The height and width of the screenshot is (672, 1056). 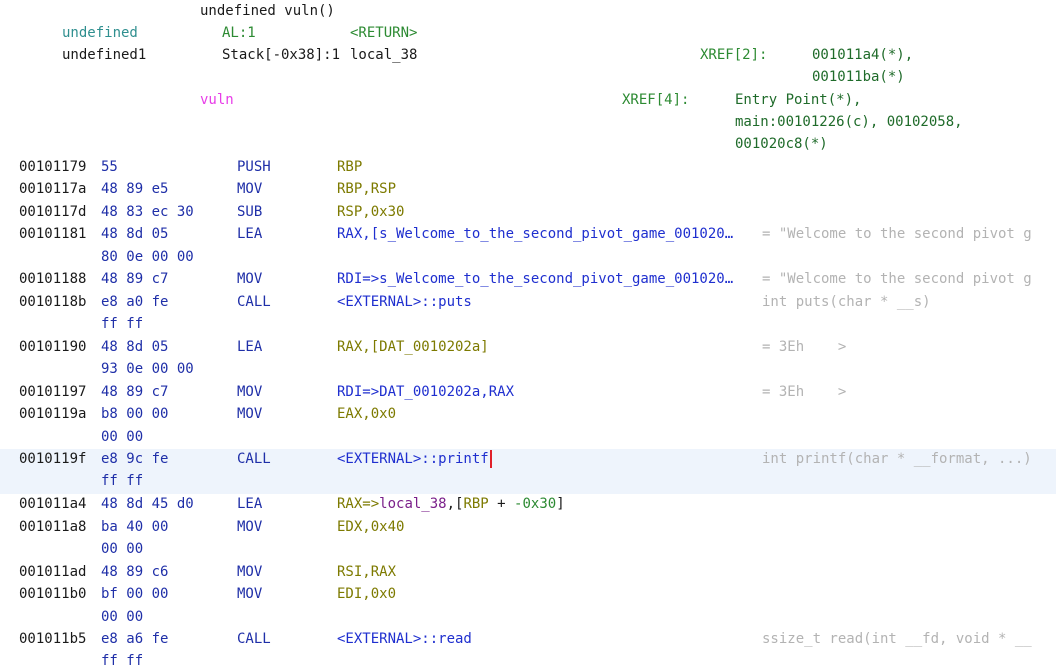 I want to click on instruction-bytes: e8 a6 fe, so click(x=135, y=639).